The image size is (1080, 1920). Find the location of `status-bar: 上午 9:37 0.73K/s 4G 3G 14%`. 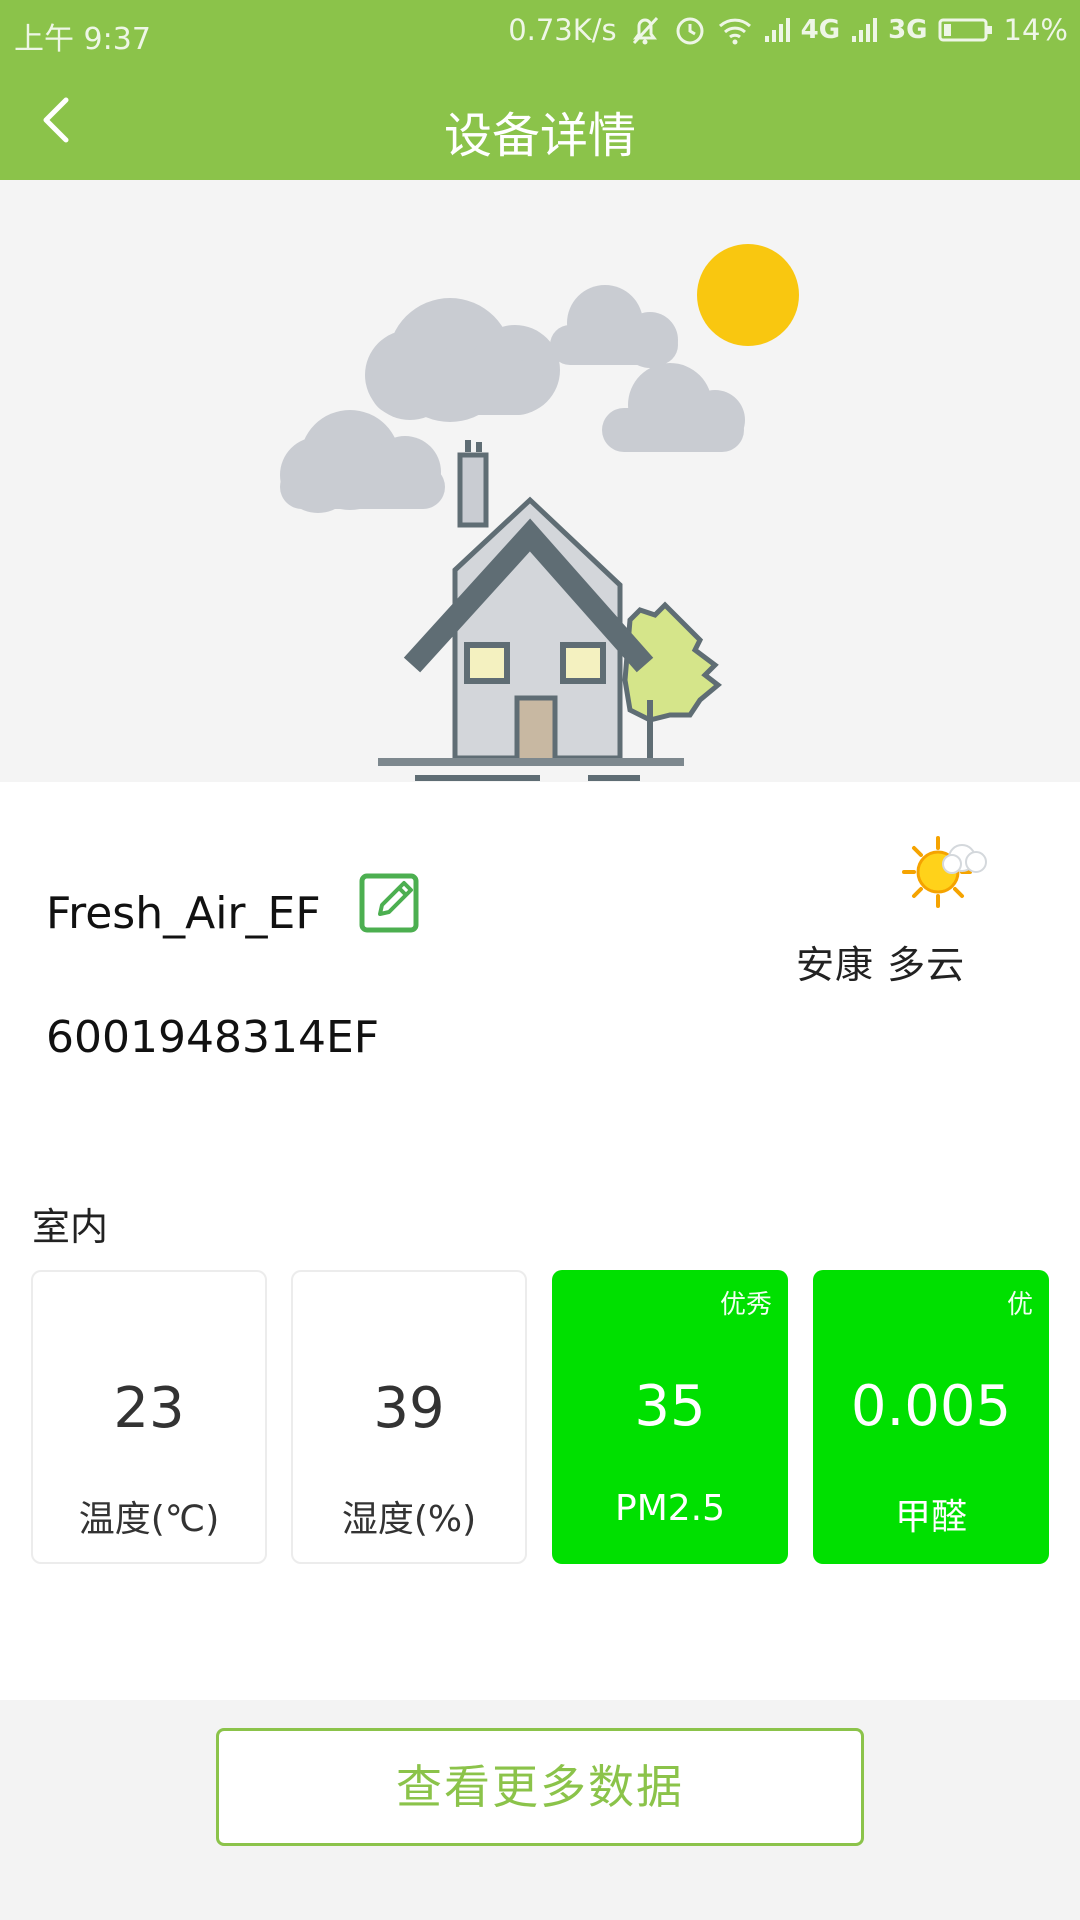

status-bar: 上午 9:37 0.73K/s 4G 3G 14% is located at coordinates (540, 31).